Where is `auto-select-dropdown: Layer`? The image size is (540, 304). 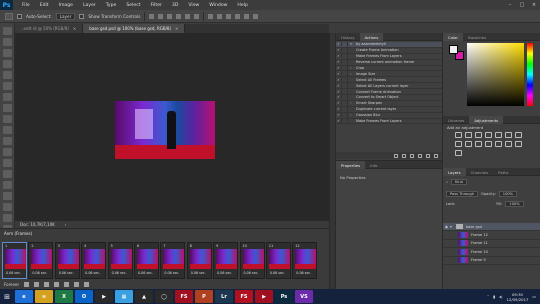
auto-select-dropdown: Layer is located at coordinates (65, 16).